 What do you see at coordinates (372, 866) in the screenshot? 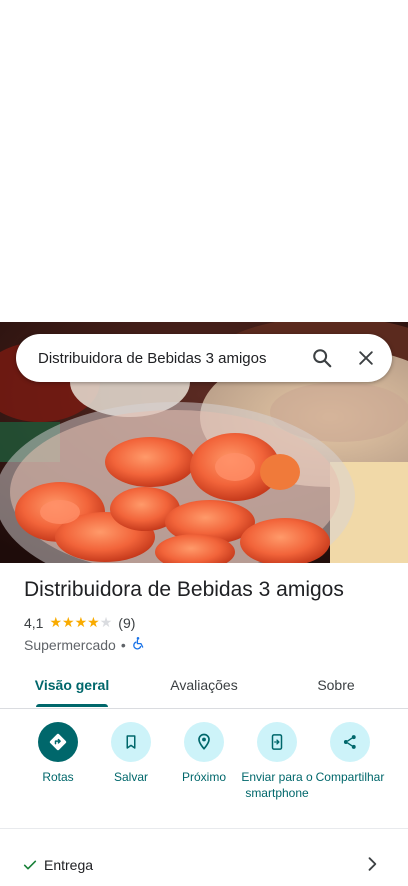
I see `chevron-right-icon` at bounding box center [372, 866].